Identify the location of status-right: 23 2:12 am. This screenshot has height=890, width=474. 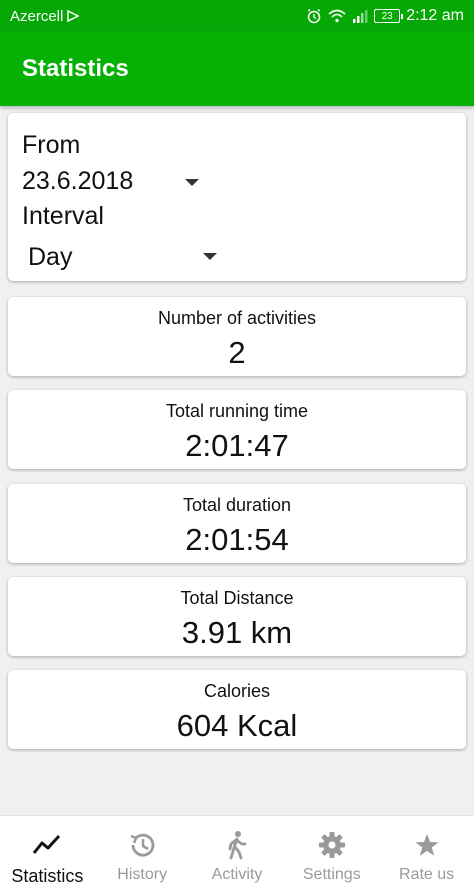
(385, 16).